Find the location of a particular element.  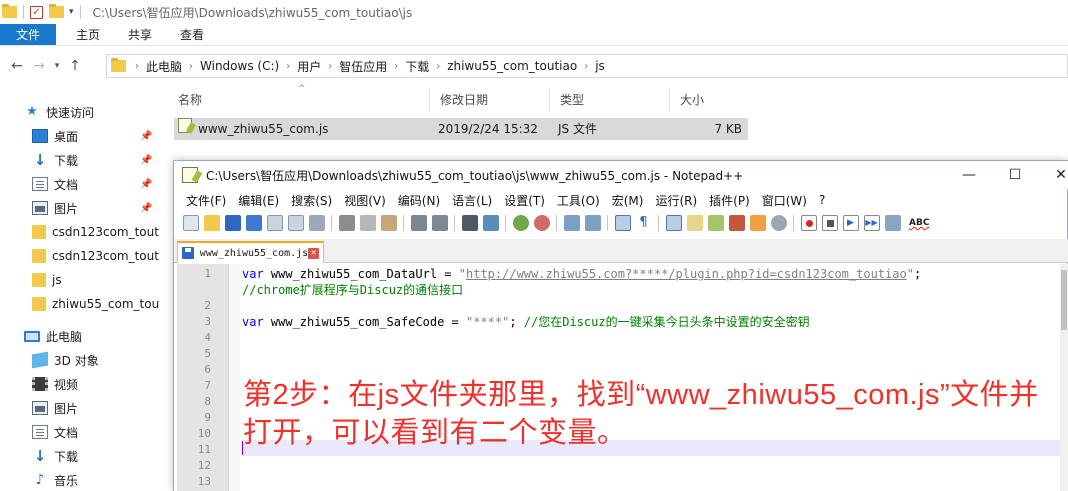

breadcrumb-users: 用户 is located at coordinates (309, 66).